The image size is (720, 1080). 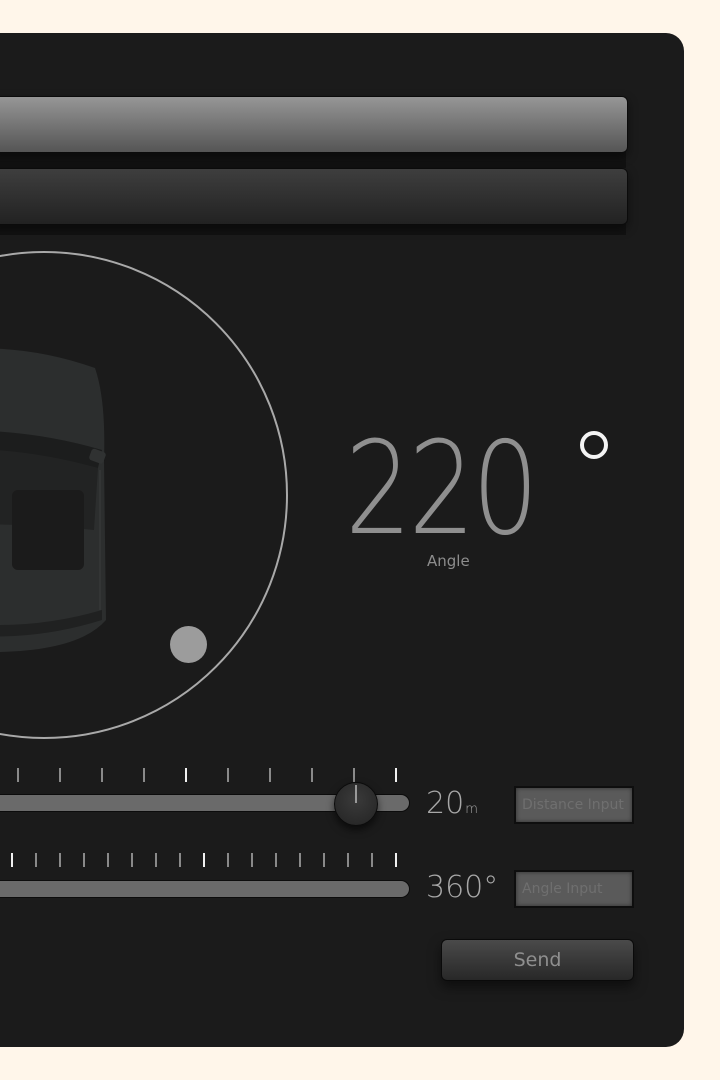 What do you see at coordinates (205, 889) in the screenshot?
I see `angle-slider-track` at bounding box center [205, 889].